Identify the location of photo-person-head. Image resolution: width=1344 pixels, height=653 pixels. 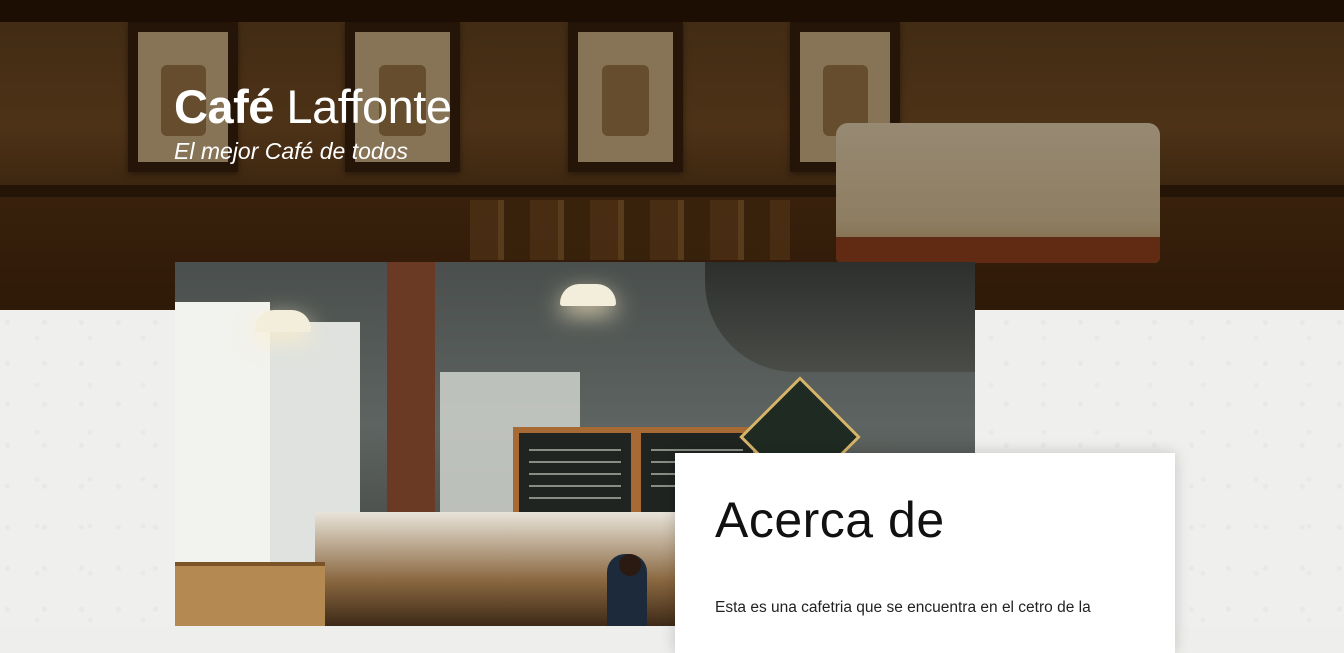
(630, 565).